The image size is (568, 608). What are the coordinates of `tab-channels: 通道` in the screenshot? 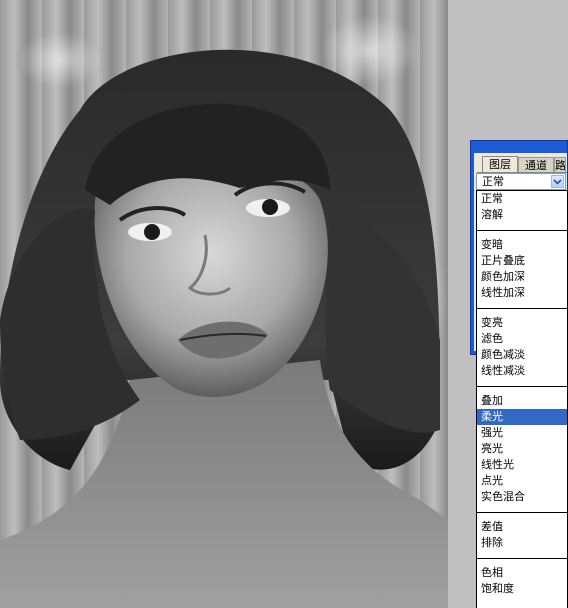 It's located at (536, 165).